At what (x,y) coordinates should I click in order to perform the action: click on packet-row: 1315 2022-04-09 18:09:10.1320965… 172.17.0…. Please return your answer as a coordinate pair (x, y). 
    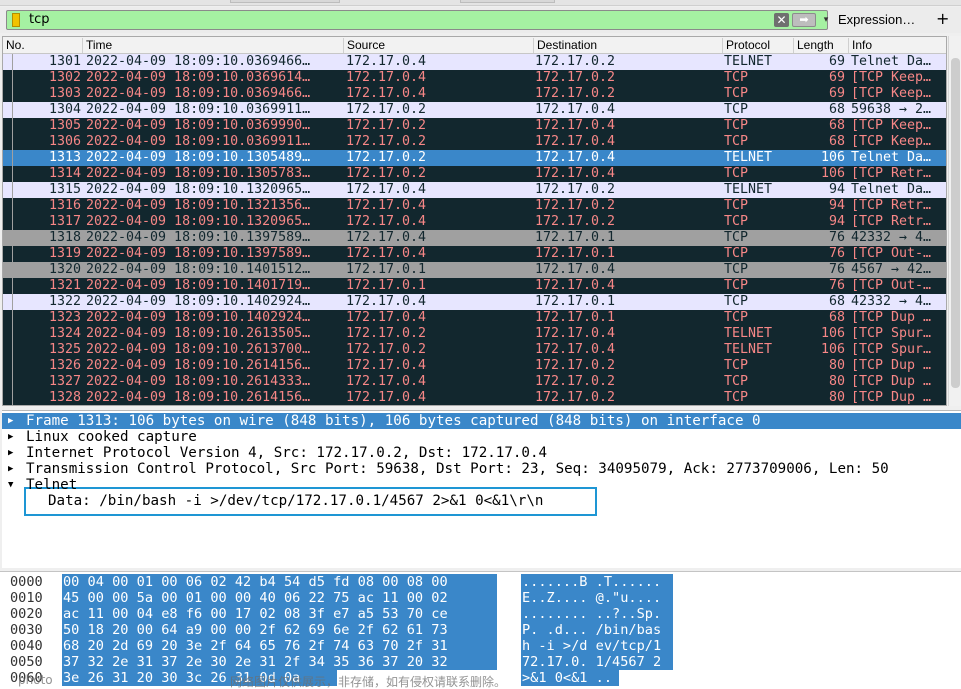
    Looking at the image, I should click on (474, 190).